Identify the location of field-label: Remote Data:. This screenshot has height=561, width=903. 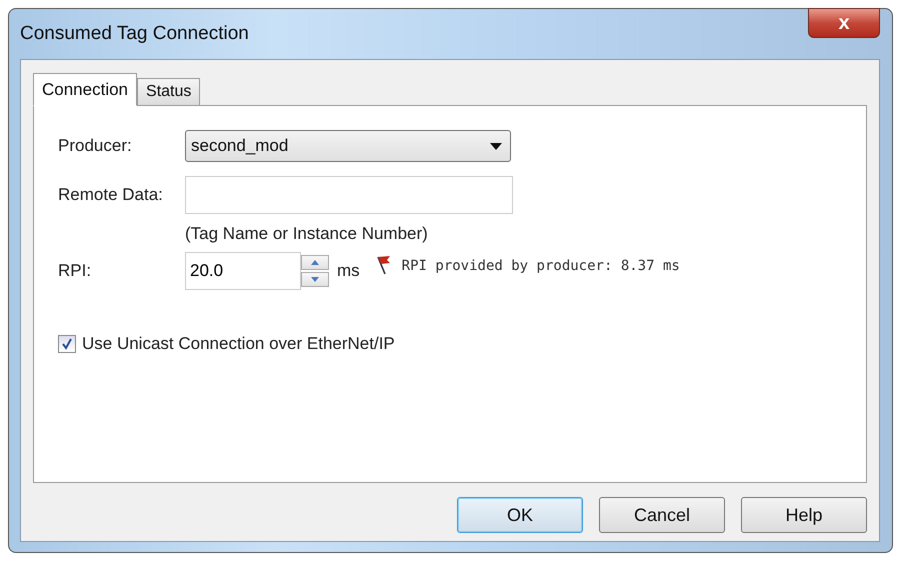
(111, 195).